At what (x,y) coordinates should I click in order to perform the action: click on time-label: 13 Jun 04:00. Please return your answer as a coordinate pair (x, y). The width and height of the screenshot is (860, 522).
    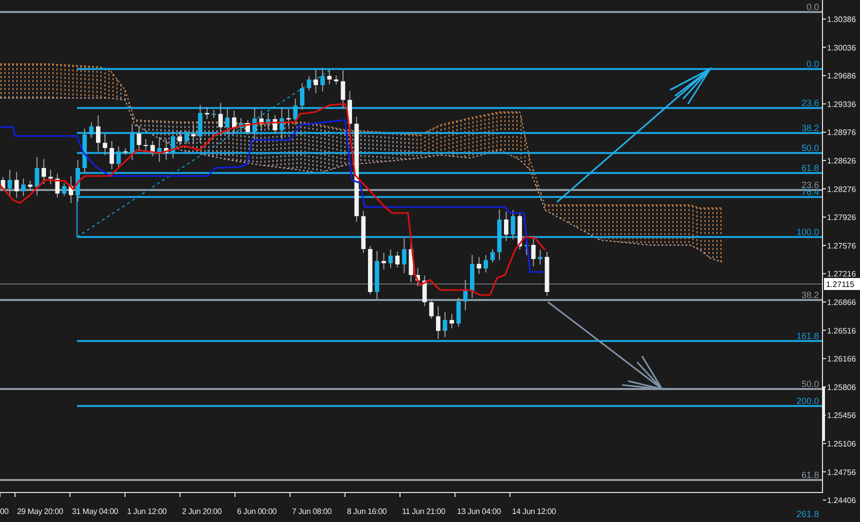
    Looking at the image, I should click on (479, 511).